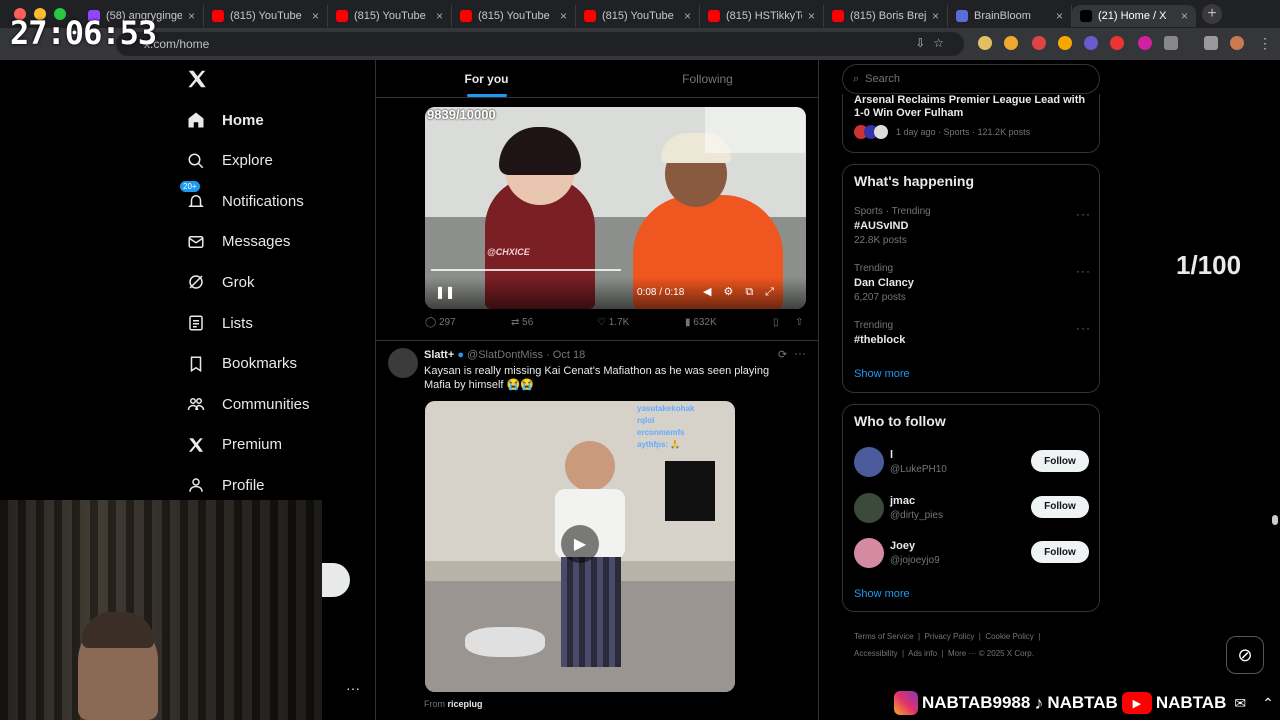 The width and height of the screenshot is (1280, 720). What do you see at coordinates (882, 594) in the screenshot?
I see `follow-show-more: Show more` at bounding box center [882, 594].